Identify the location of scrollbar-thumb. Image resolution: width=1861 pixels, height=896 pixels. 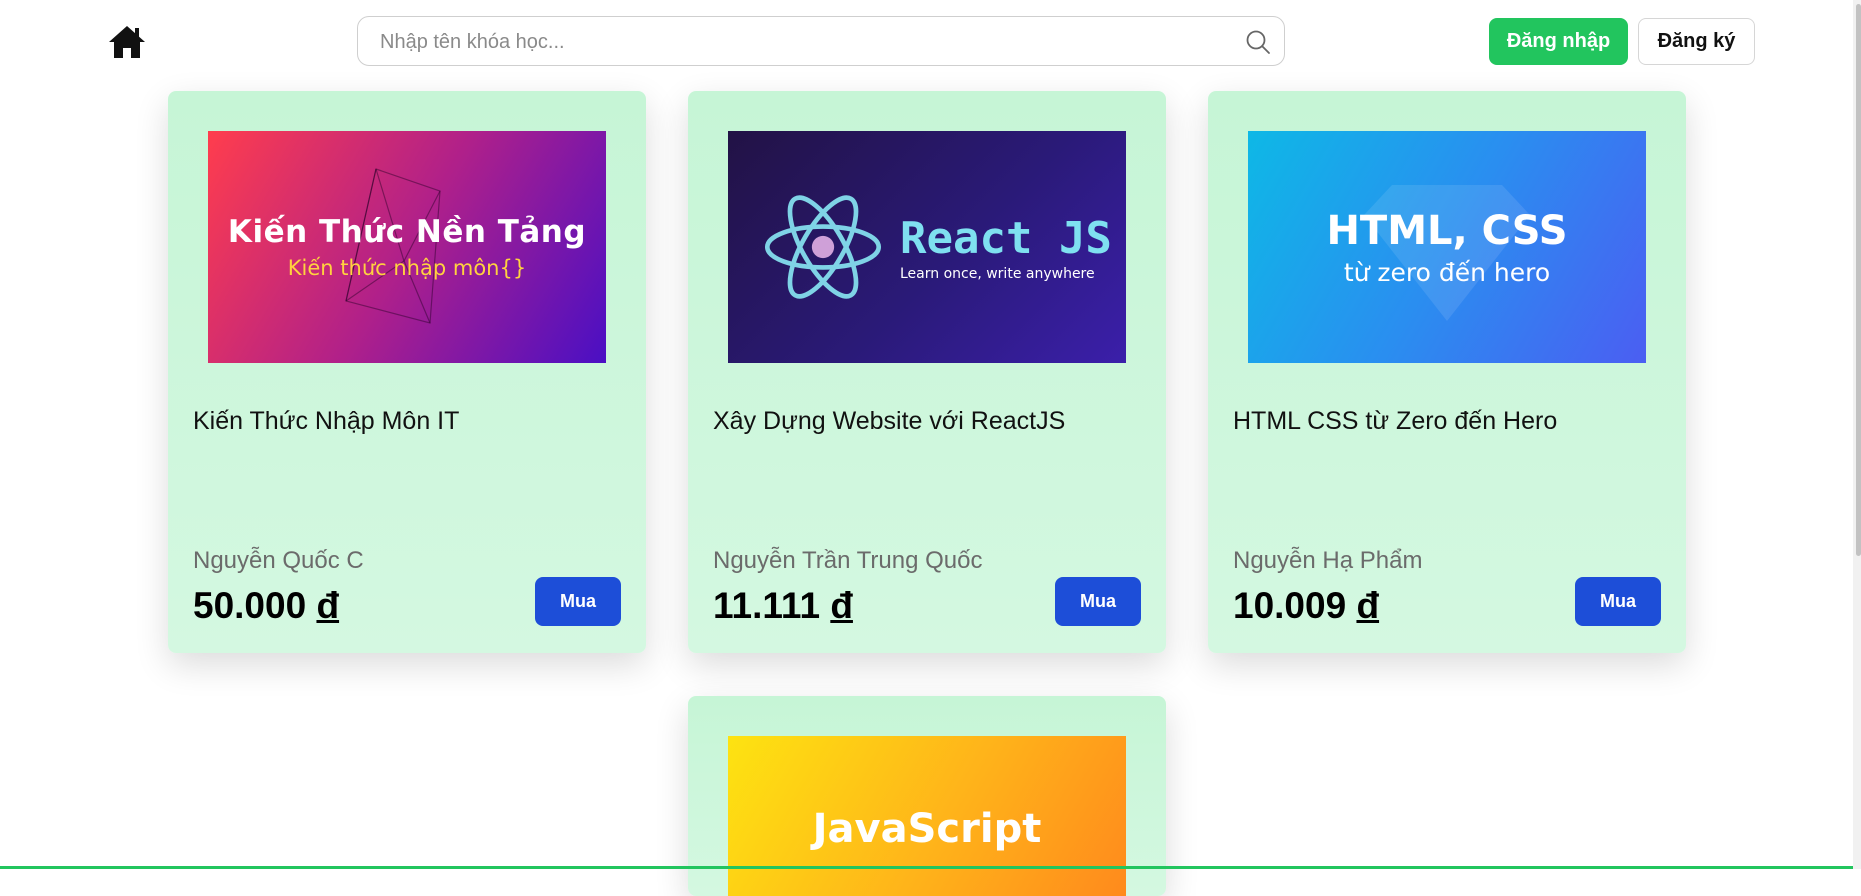
(1858, 280).